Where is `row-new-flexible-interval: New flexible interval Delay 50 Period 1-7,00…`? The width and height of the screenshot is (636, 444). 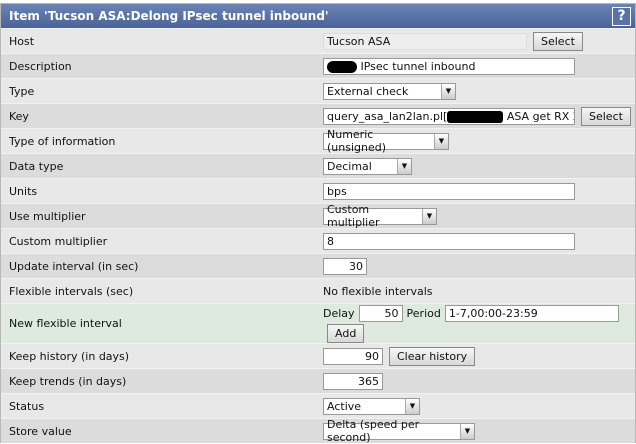
row-new-flexible-interval: New flexible interval Delay 50 Period 1-7,00… is located at coordinates (318, 323).